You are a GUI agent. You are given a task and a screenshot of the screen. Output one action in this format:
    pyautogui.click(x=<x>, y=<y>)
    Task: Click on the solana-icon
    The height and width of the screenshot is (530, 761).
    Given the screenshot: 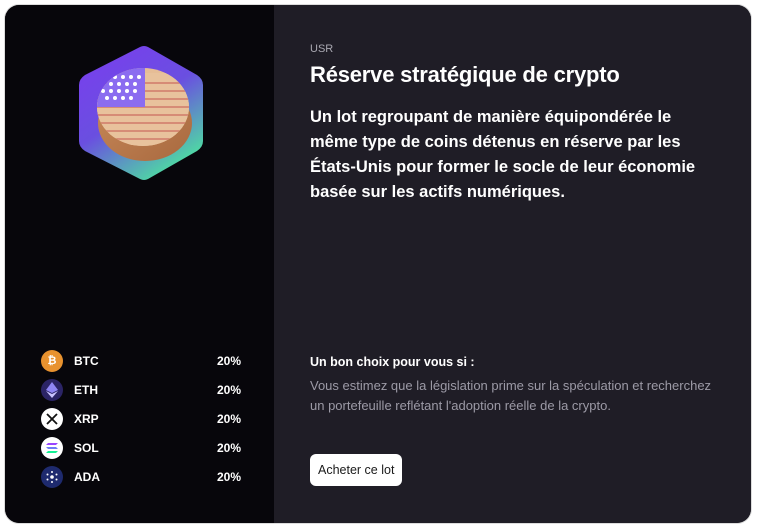 What is the action you would take?
    pyautogui.click(x=52, y=447)
    